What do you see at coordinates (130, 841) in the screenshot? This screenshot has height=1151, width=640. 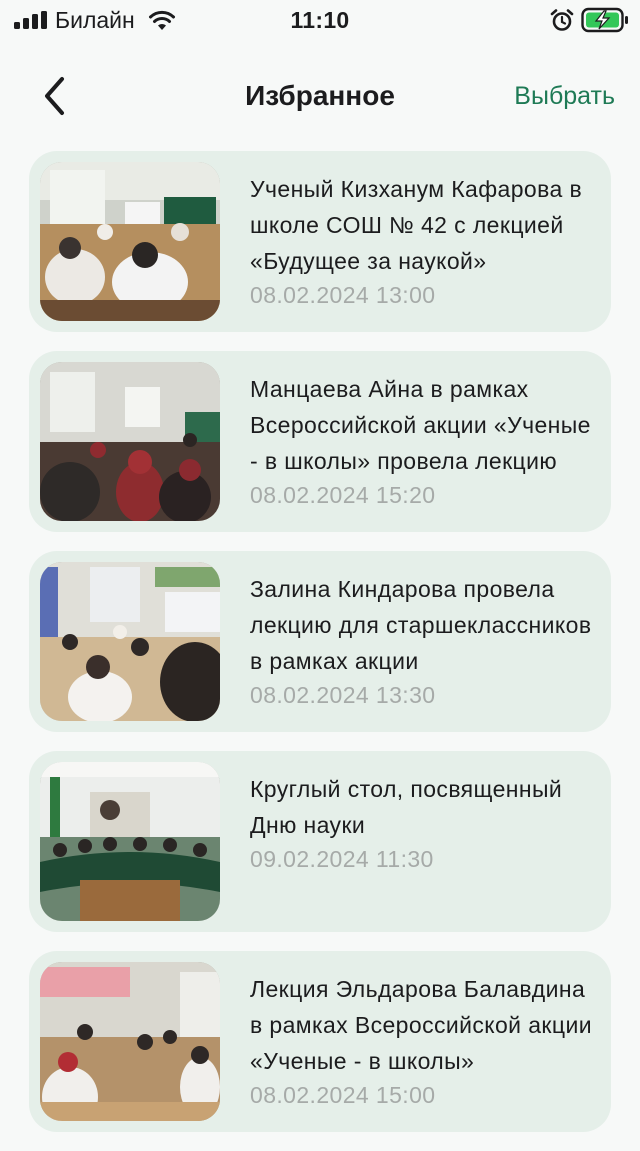 I see `roundtable-photo` at bounding box center [130, 841].